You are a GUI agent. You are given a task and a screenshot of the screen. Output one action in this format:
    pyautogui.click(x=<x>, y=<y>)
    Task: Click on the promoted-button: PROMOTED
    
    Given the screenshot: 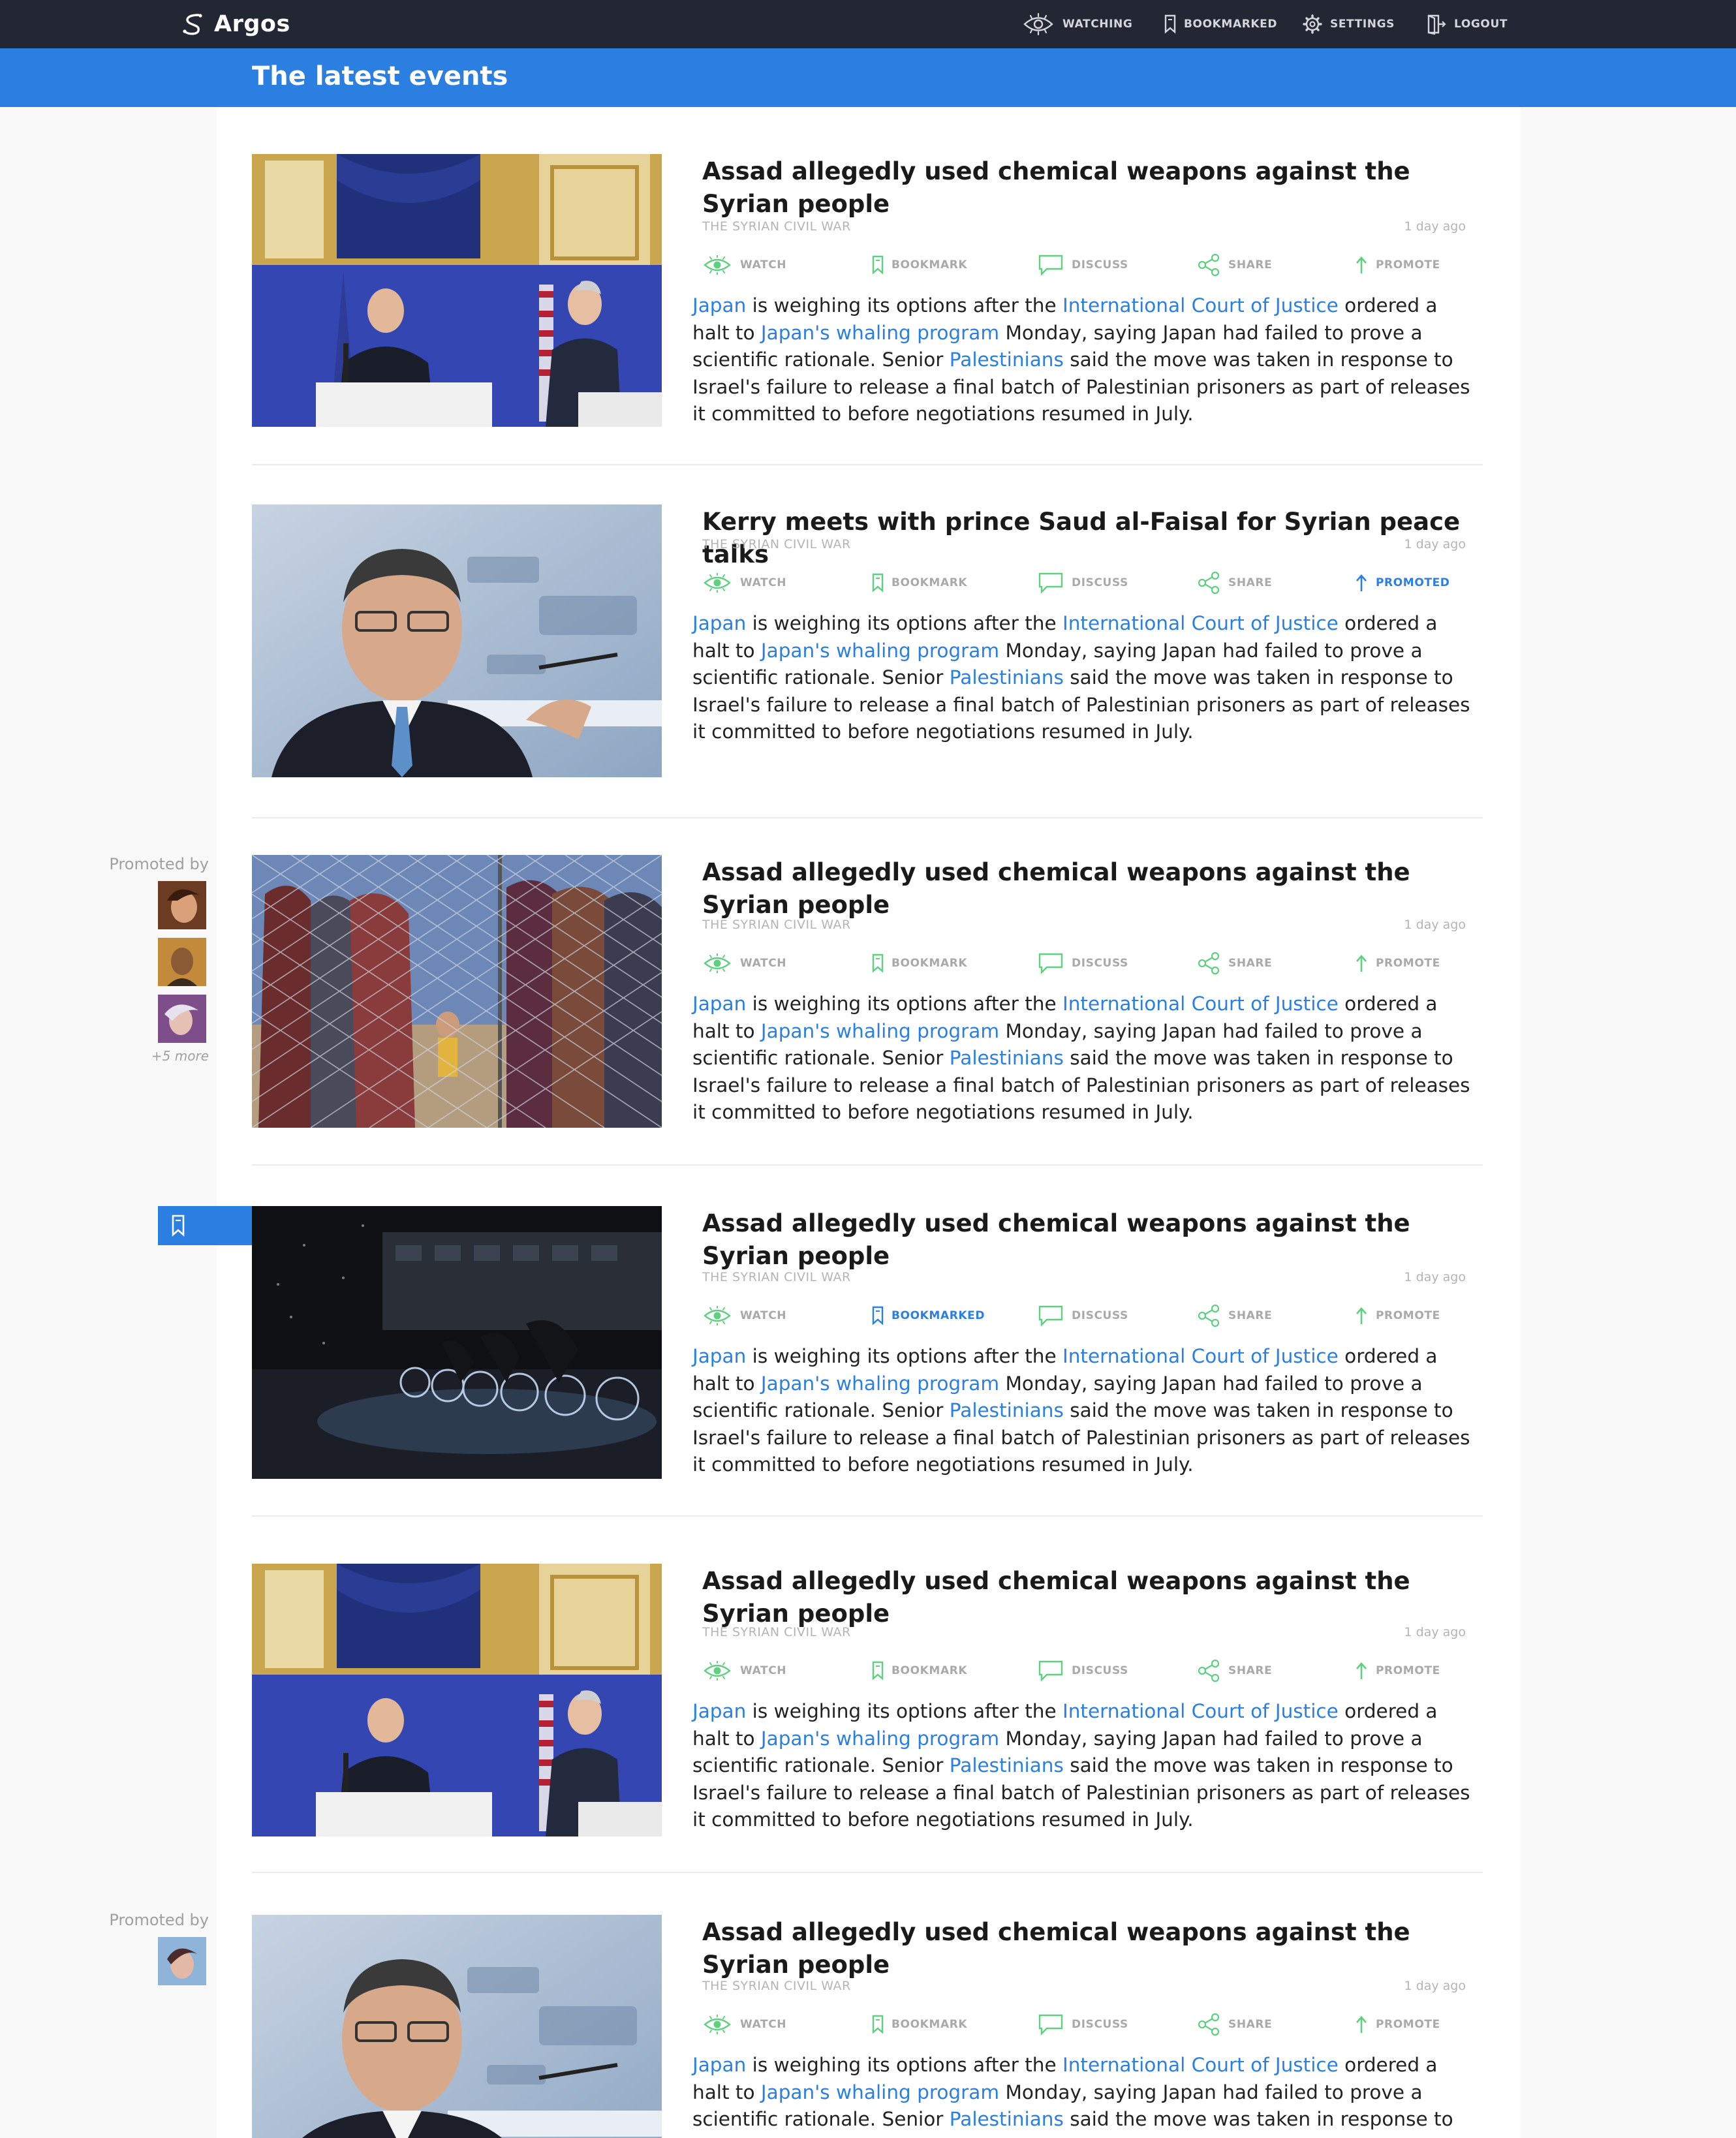 What is the action you would take?
    pyautogui.click(x=1402, y=583)
    